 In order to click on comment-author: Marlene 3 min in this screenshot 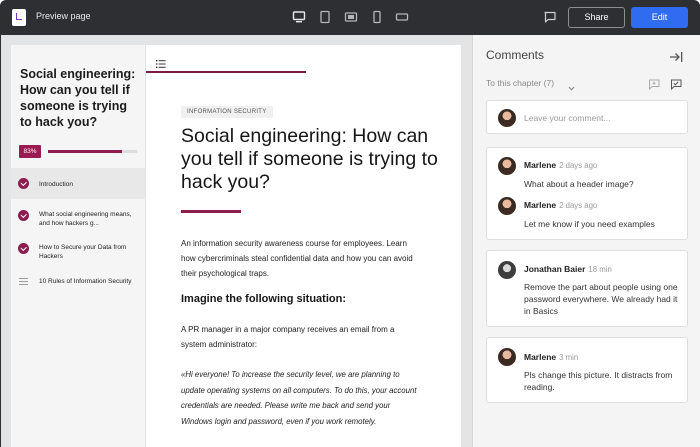, I will do `click(551, 357)`.